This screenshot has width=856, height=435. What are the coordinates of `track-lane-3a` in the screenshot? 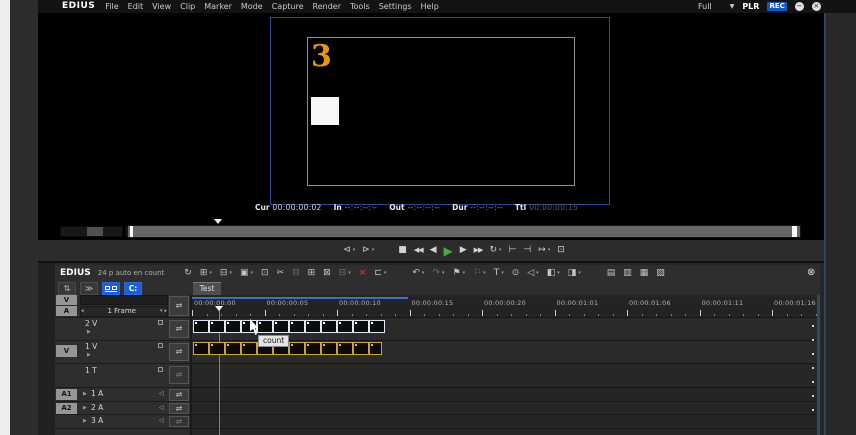 It's located at (506, 421).